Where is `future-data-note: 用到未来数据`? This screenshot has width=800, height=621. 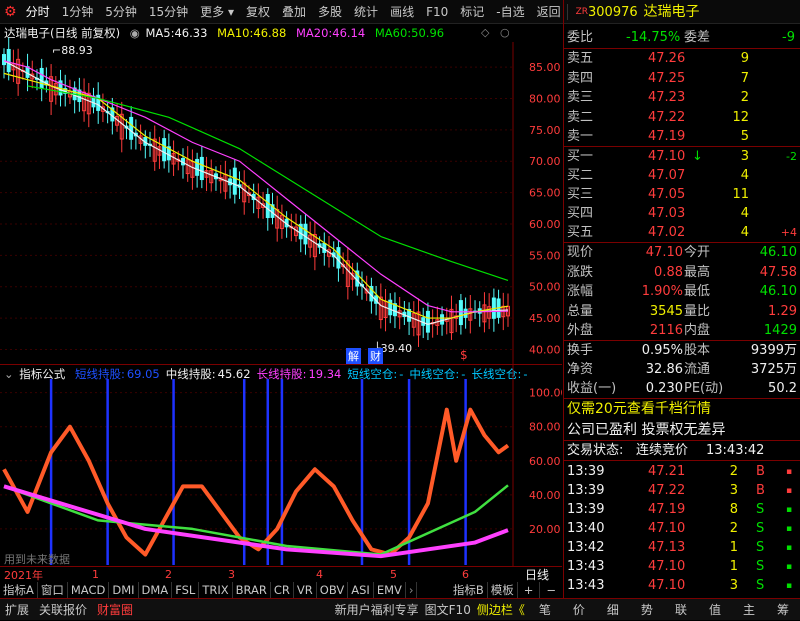
future-data-note: 用到未来数据 is located at coordinates (37, 559).